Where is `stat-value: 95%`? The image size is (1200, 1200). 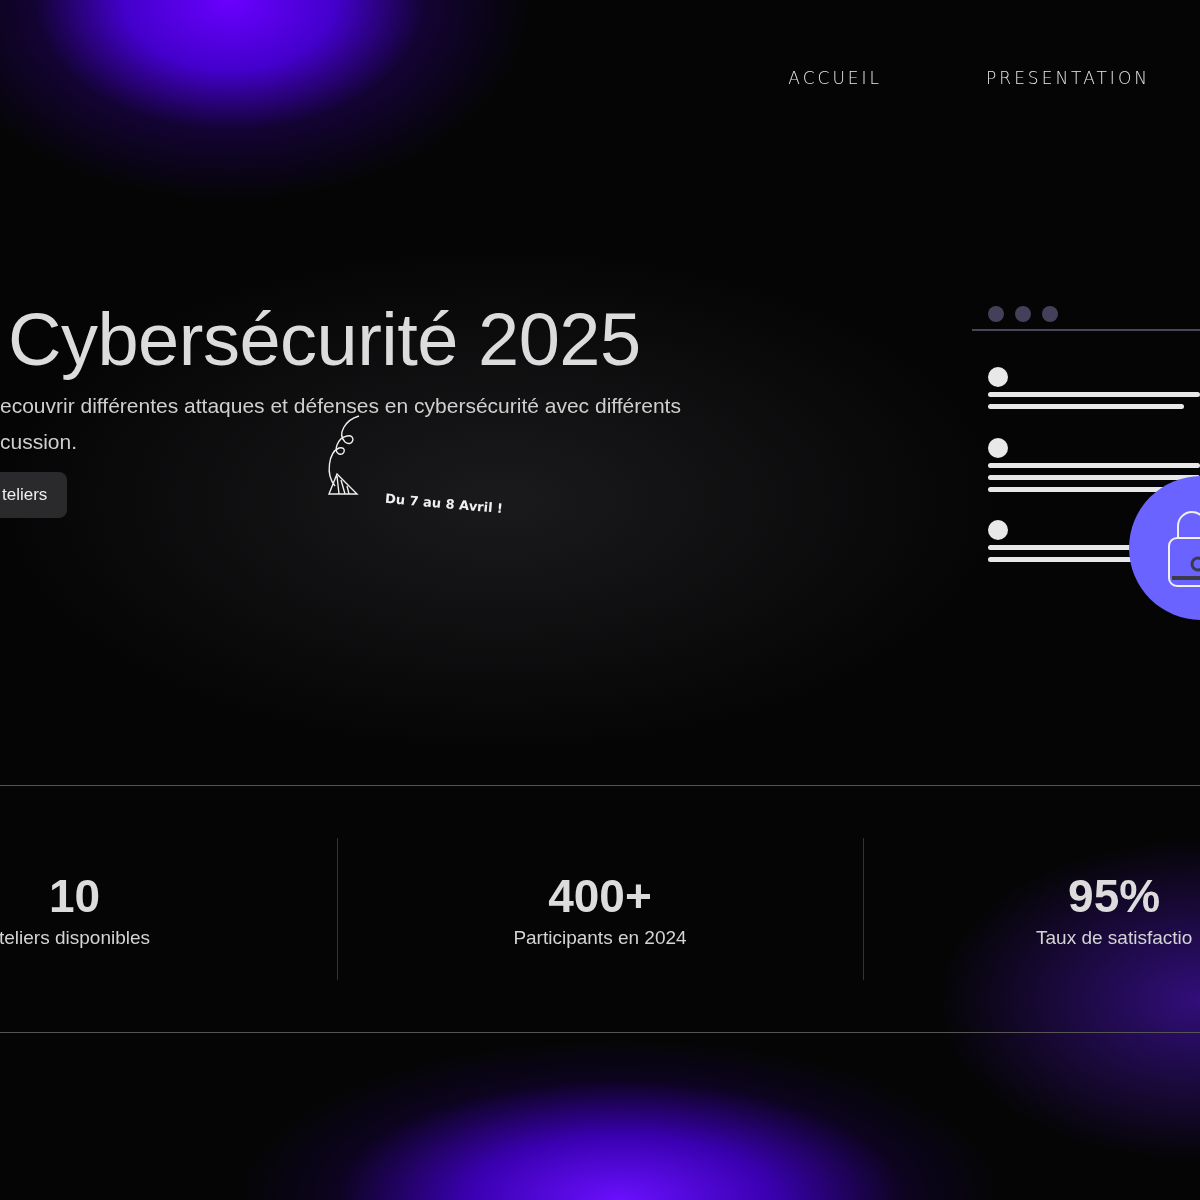
stat-value: 95% is located at coordinates (1114, 896).